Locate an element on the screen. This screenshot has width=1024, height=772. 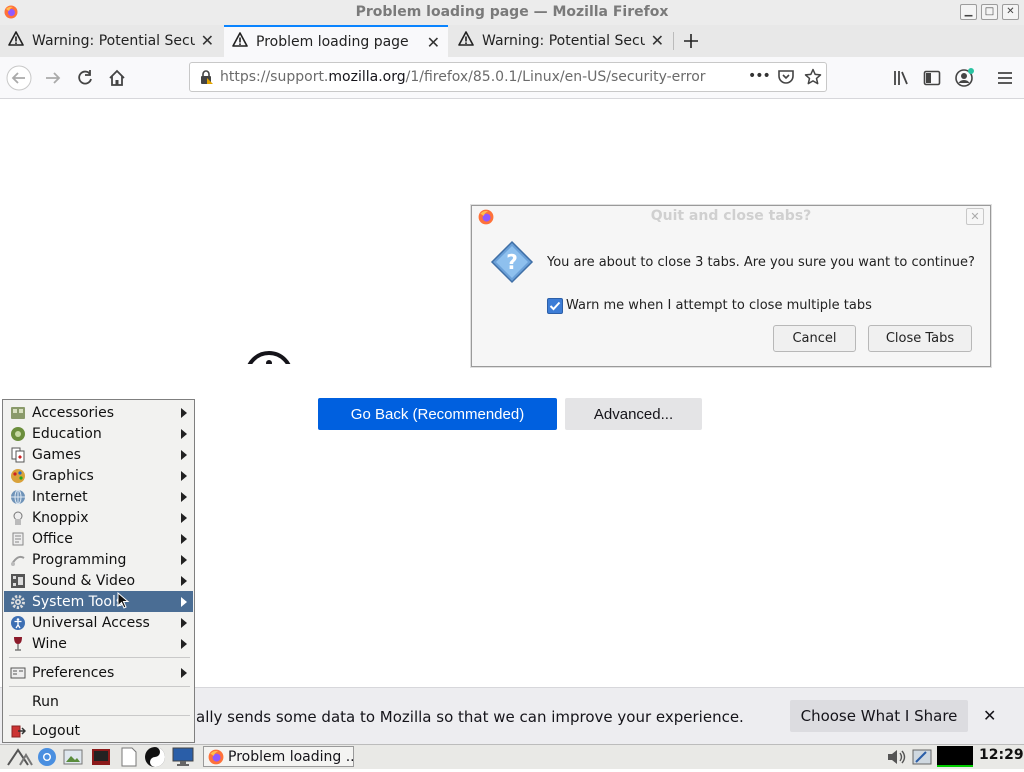
tab-warning-1: Warning: Potential Security Risk Ahead ✕ is located at coordinates (111, 40).